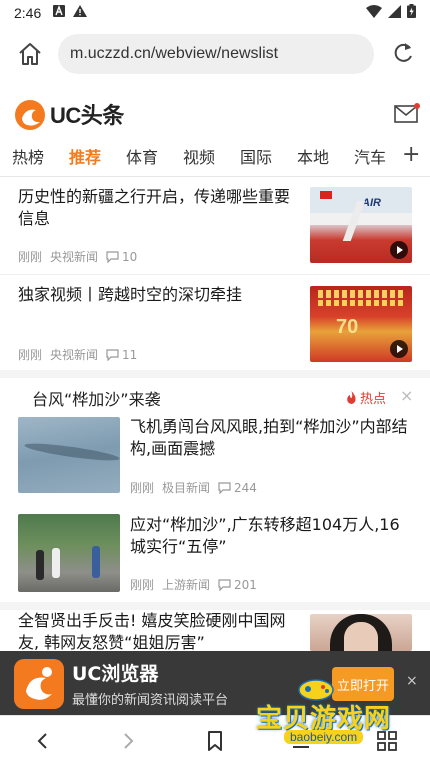 This screenshot has width=430, height=766. I want to click on news-meta: 刚刚 极目新闻 244, so click(201, 487).